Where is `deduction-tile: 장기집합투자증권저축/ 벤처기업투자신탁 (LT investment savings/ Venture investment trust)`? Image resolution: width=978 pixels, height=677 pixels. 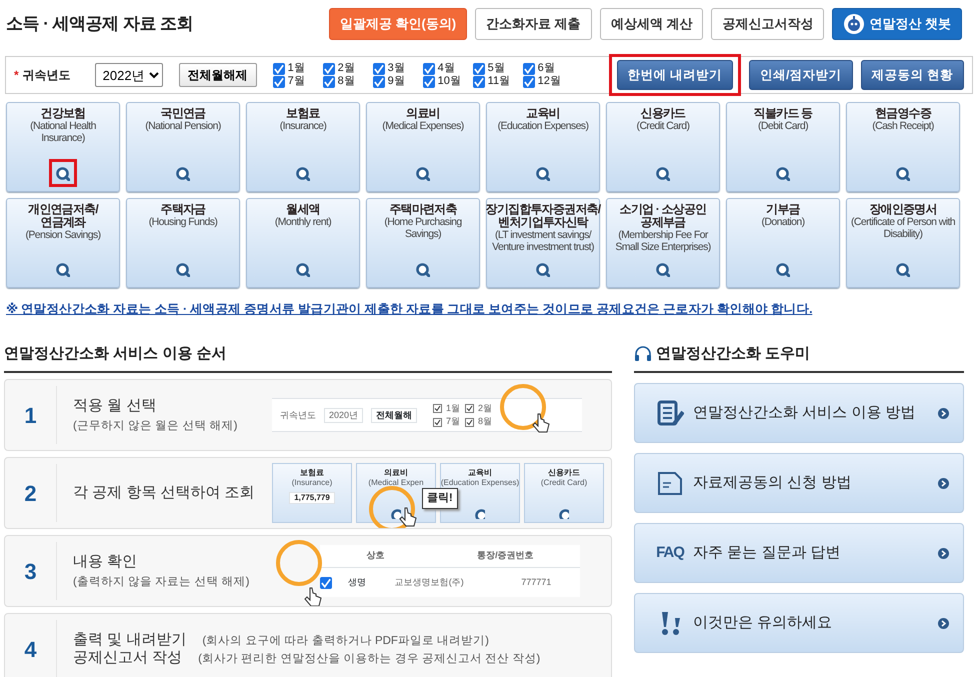 deduction-tile: 장기집합투자증권저축/ 벤처기업투자신탁 (LT investment savings/ Venture investment trust) is located at coordinates (543, 243).